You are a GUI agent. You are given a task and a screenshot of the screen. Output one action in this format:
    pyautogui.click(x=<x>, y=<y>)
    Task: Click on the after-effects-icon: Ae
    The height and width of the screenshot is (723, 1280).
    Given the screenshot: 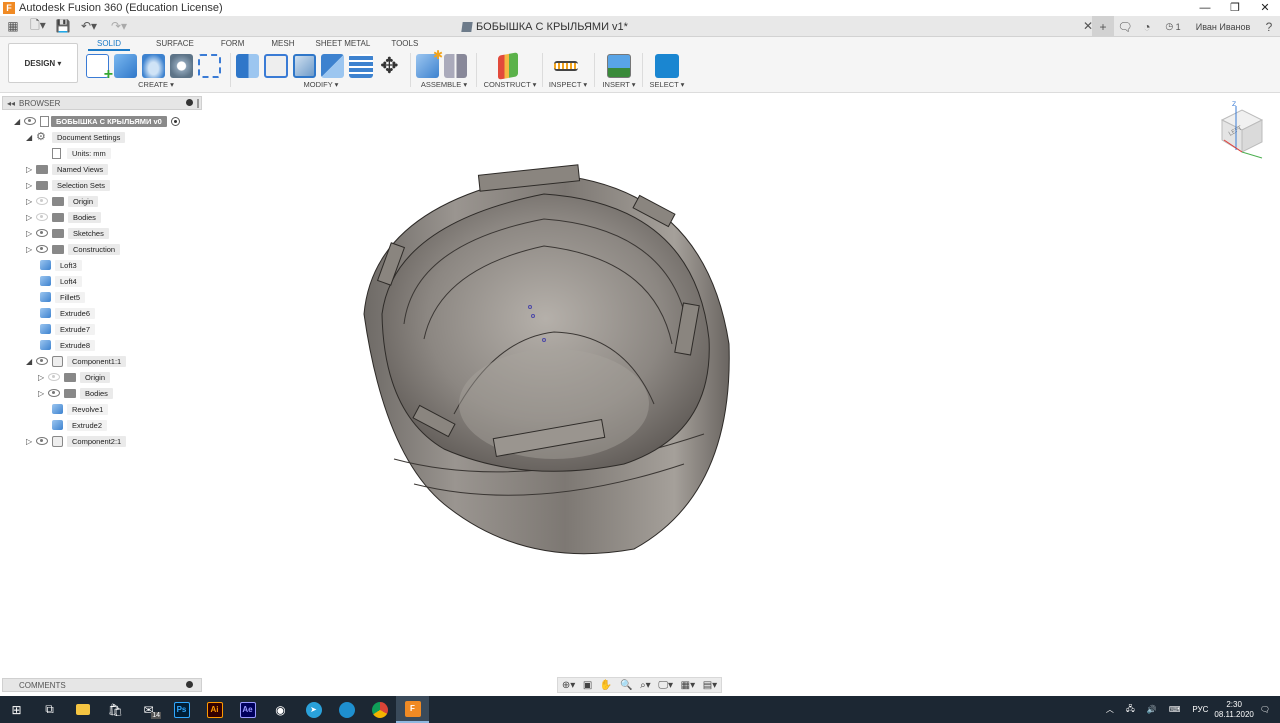 What is the action you would take?
    pyautogui.click(x=247, y=709)
    